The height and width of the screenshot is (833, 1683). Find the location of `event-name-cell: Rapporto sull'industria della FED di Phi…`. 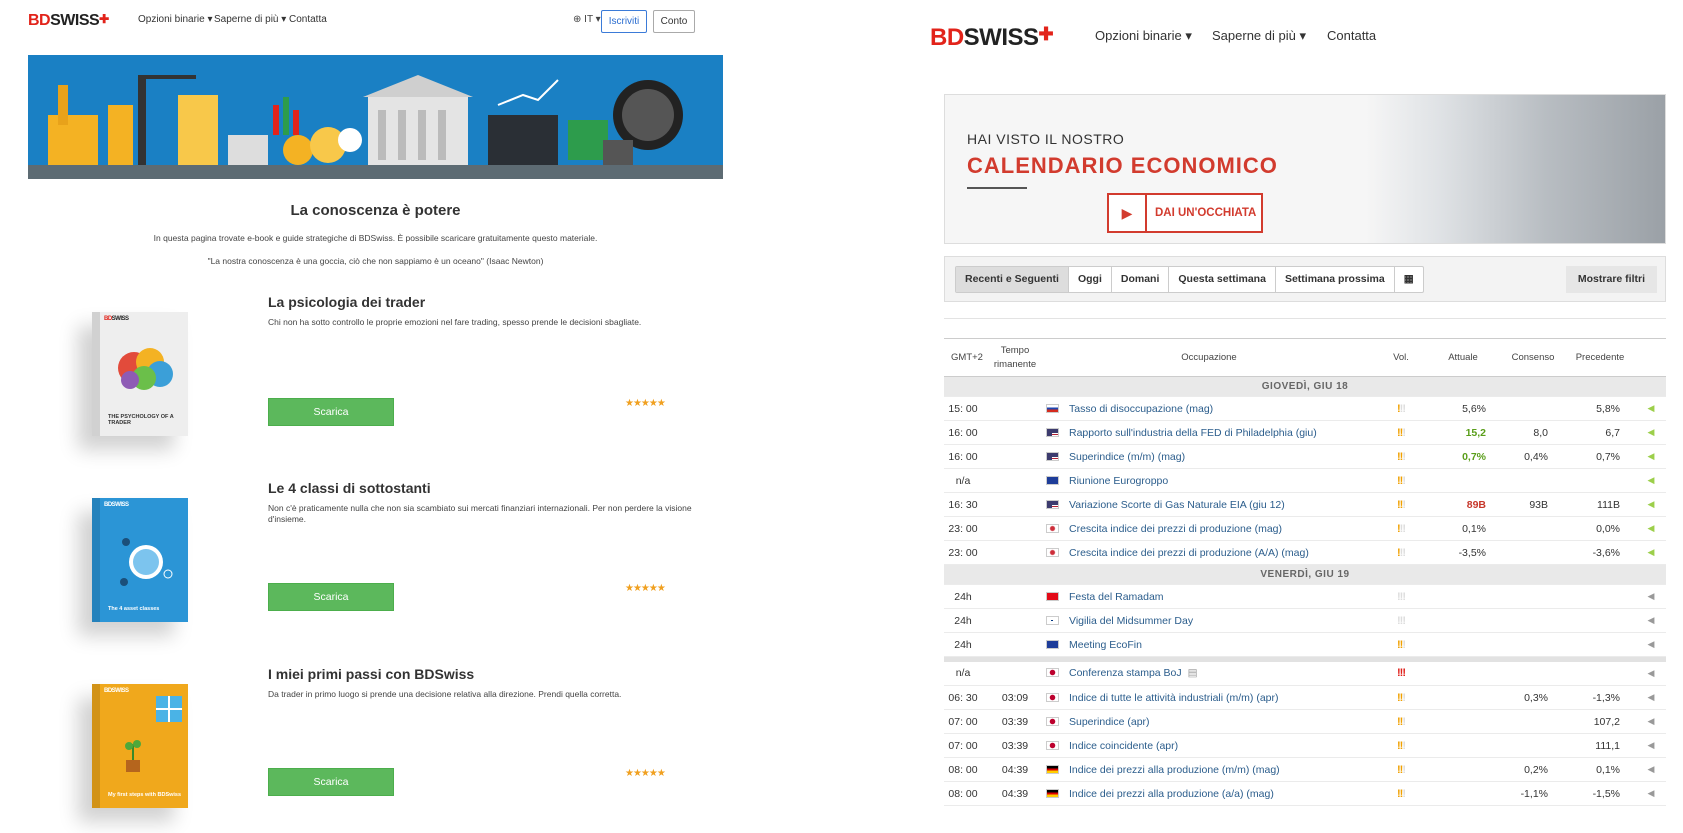

event-name-cell: Rapporto sull'industria della FED di Phi… is located at coordinates (1209, 432).